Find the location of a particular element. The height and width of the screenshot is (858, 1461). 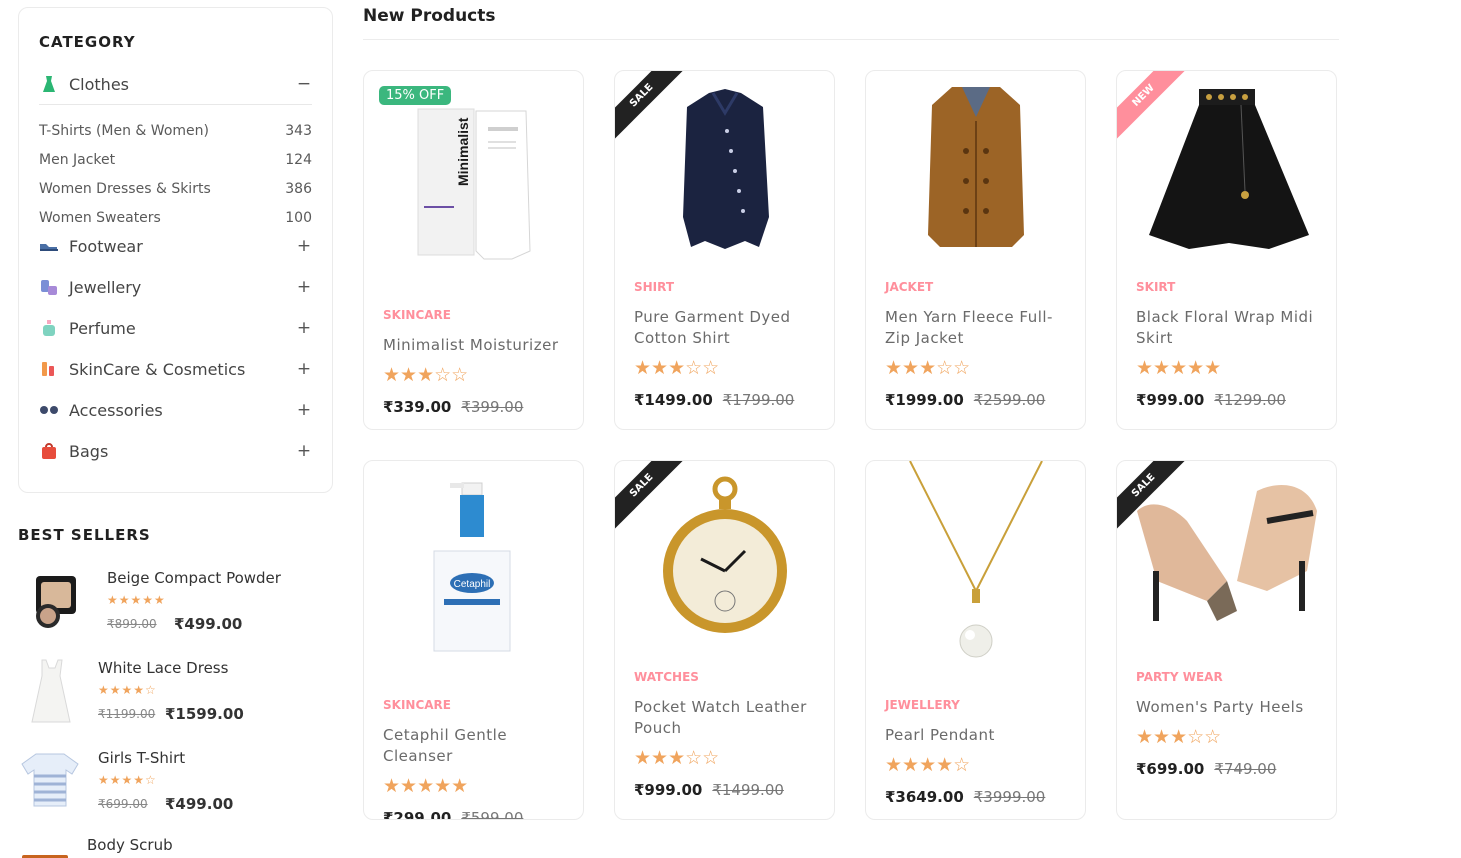

price: ₹999.00 is located at coordinates (668, 790).